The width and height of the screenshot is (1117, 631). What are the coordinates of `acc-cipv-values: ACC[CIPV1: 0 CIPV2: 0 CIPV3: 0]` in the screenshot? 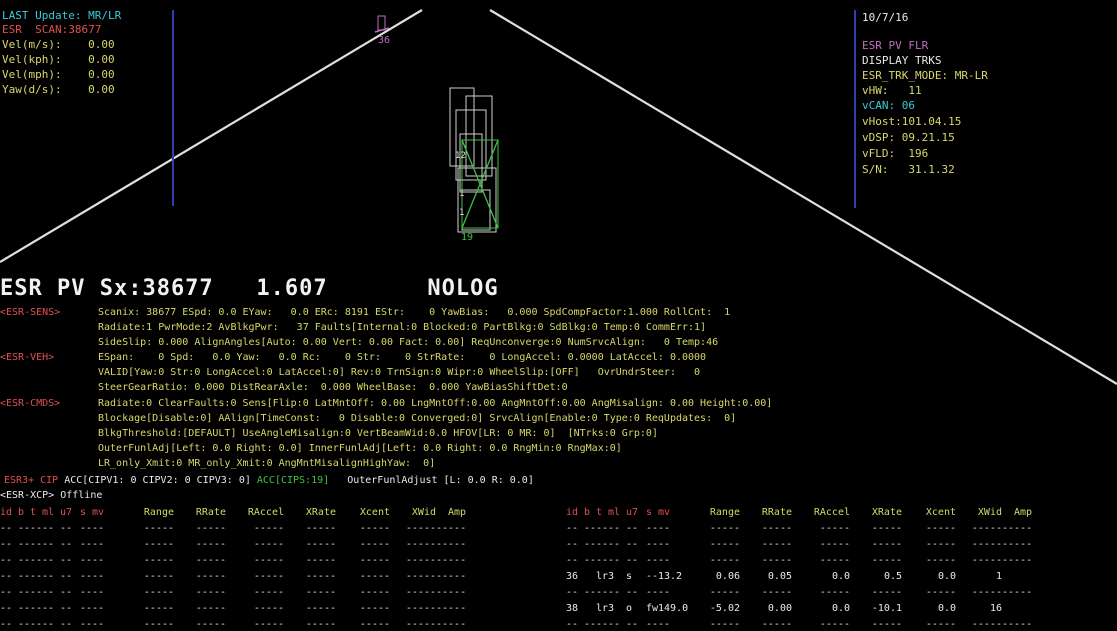 It's located at (157, 480).